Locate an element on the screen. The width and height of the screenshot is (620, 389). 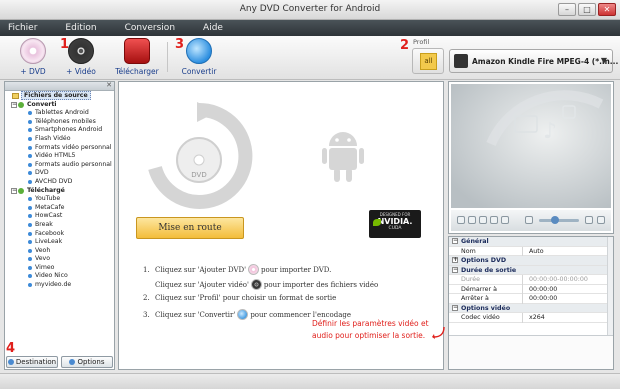
prop-key: Nom is located at coordinates (492, 251).